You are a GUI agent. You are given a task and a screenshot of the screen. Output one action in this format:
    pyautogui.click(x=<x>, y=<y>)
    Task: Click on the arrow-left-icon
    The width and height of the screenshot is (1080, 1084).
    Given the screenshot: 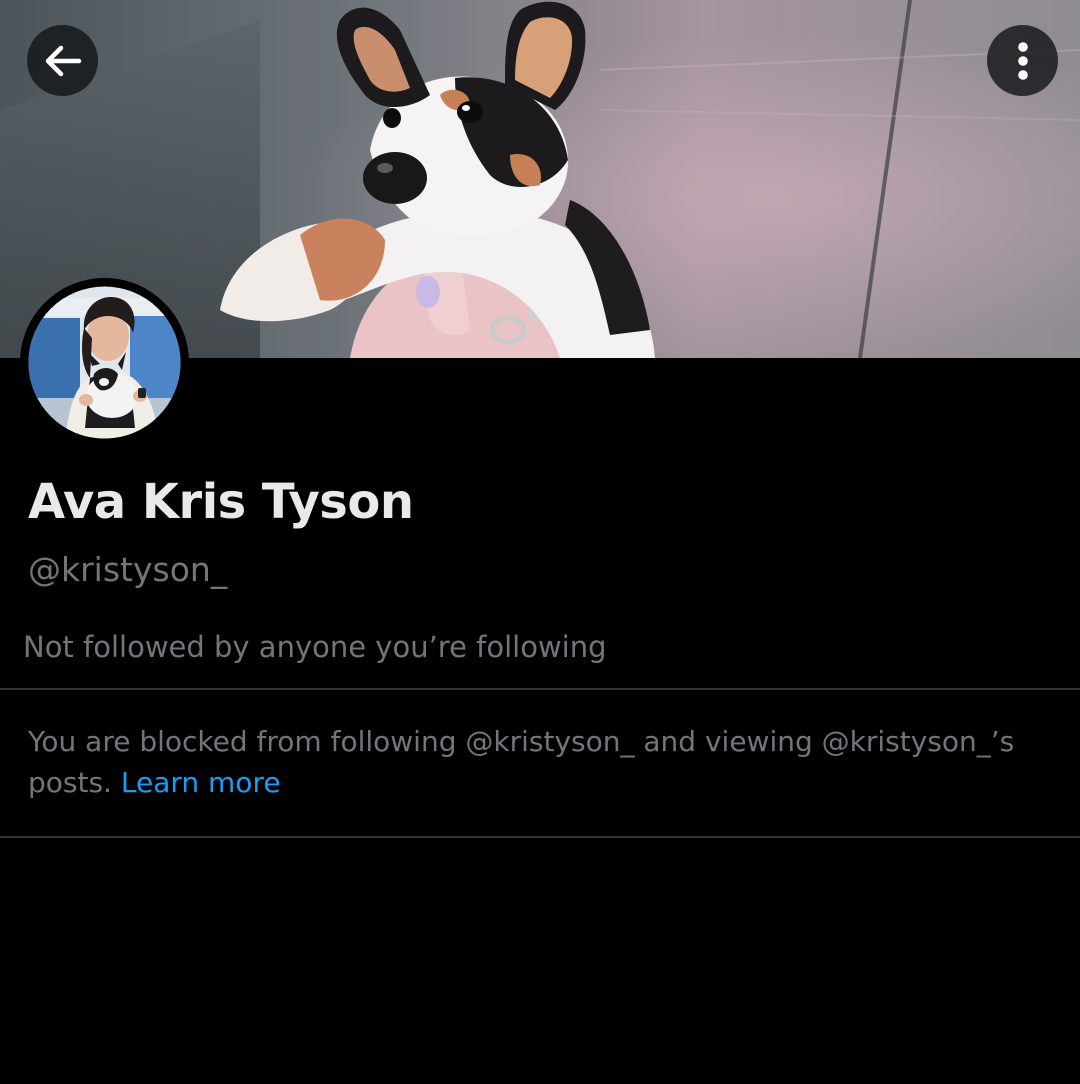 What is the action you would take?
    pyautogui.click(x=63, y=60)
    